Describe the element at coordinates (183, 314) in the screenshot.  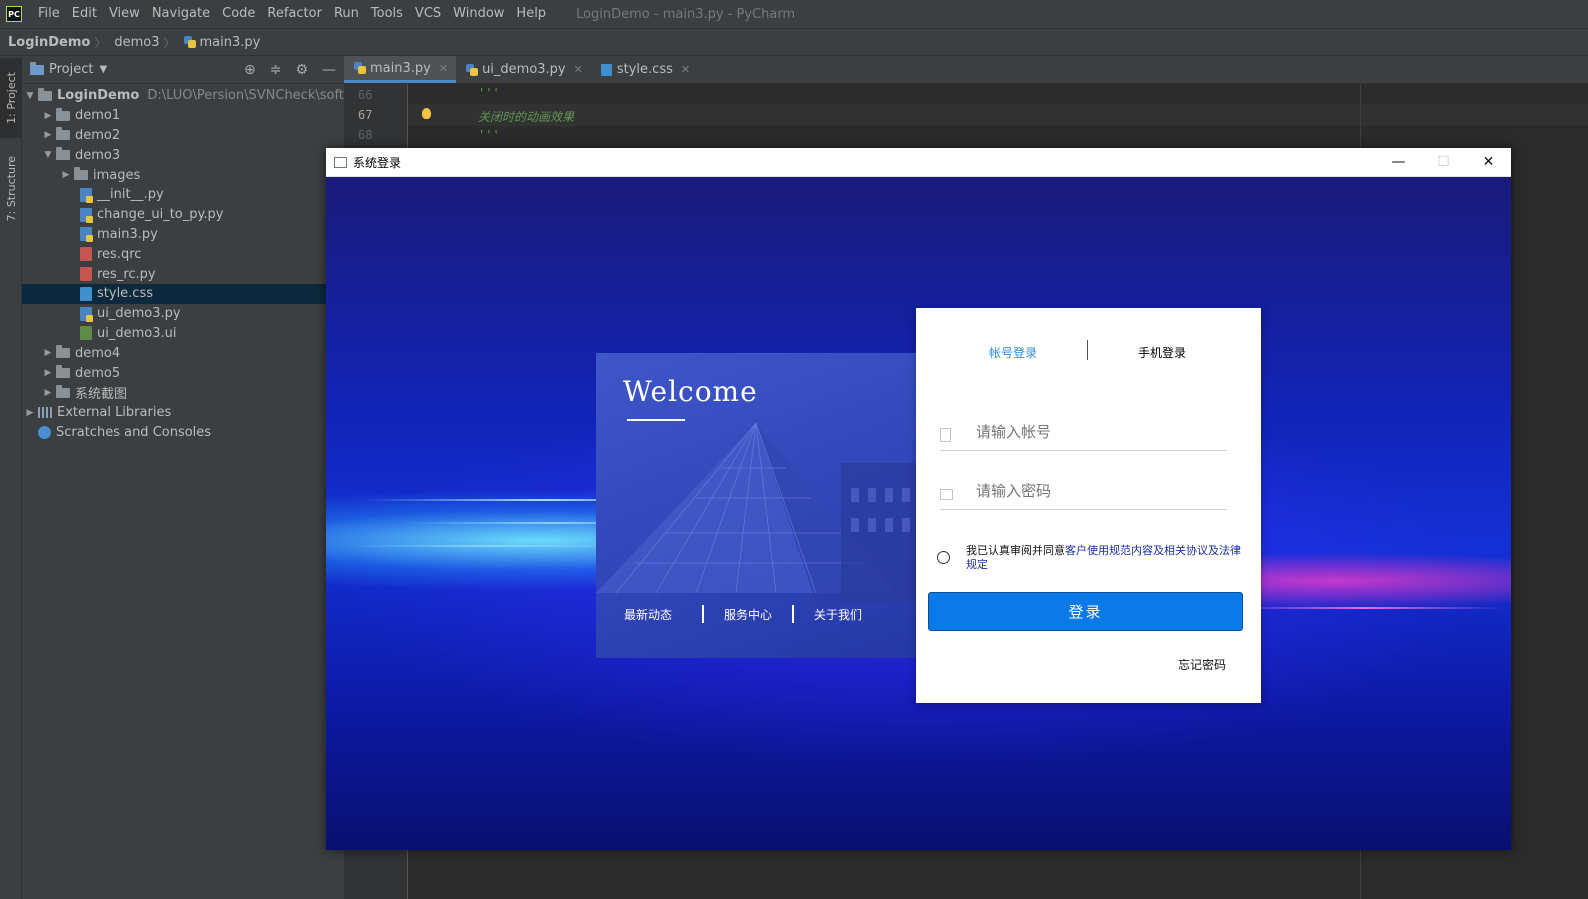
I see `tree-item-ui-demo3-py: ui_demo3.py` at that location.